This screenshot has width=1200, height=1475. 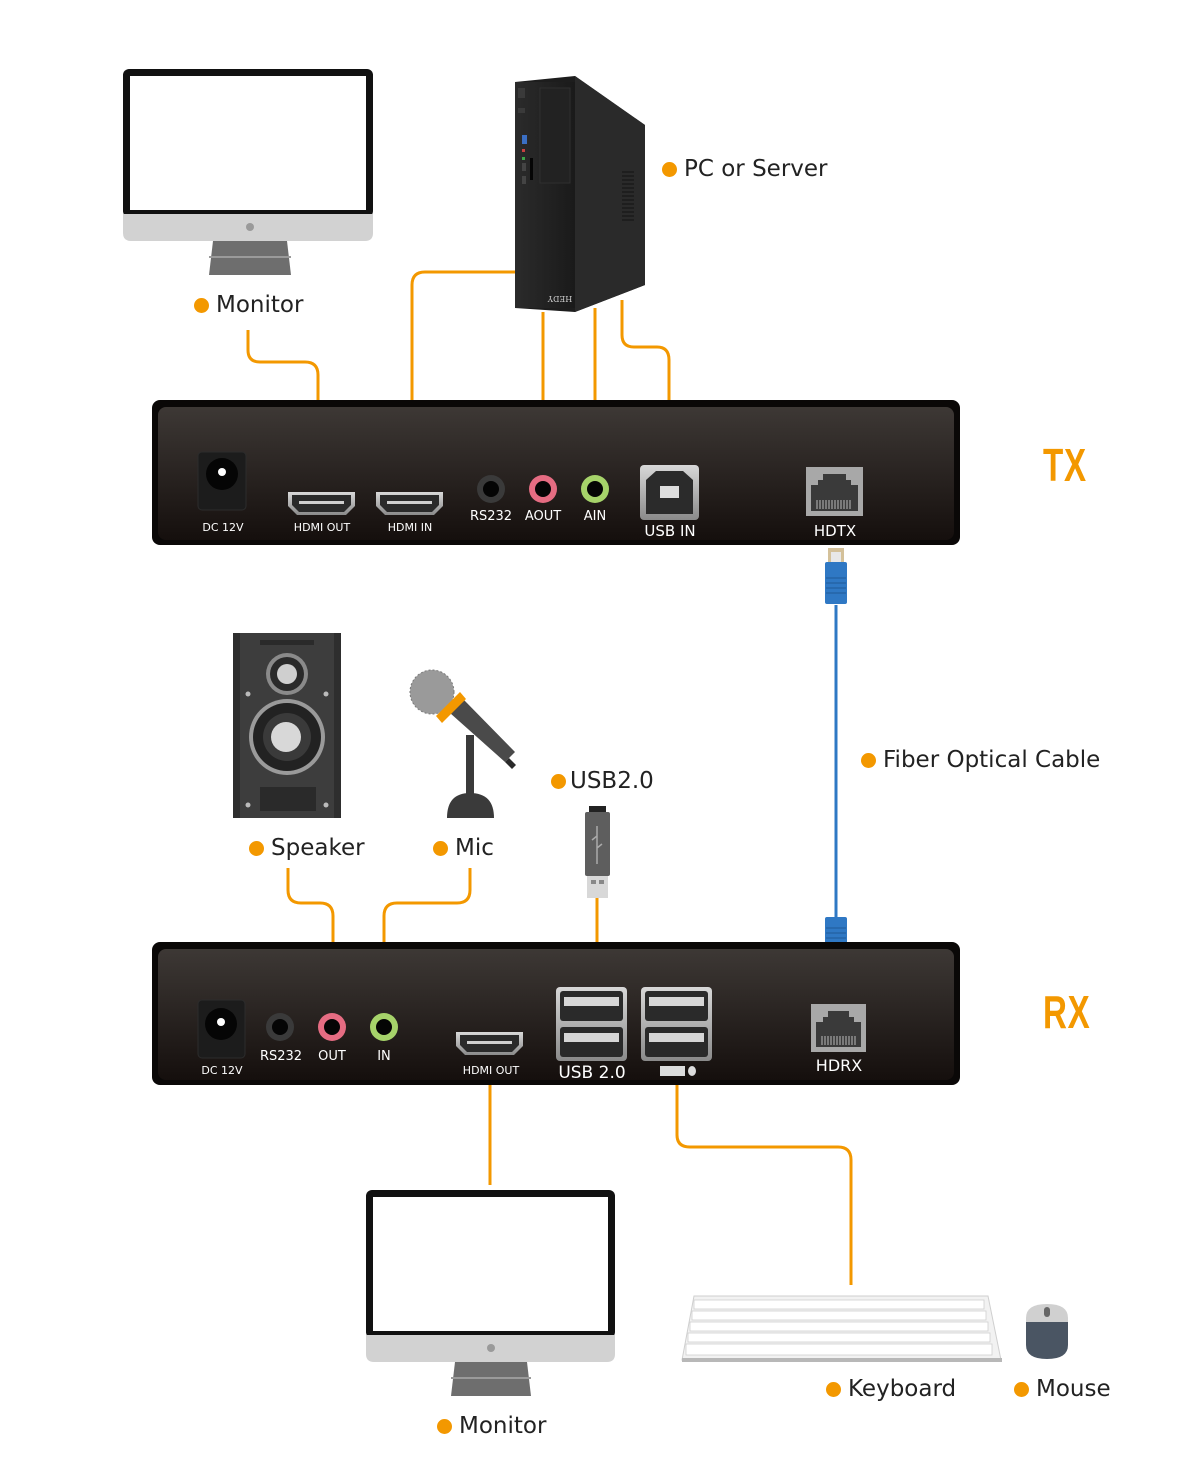 I want to click on rx-in-port, so click(x=384, y=1027).